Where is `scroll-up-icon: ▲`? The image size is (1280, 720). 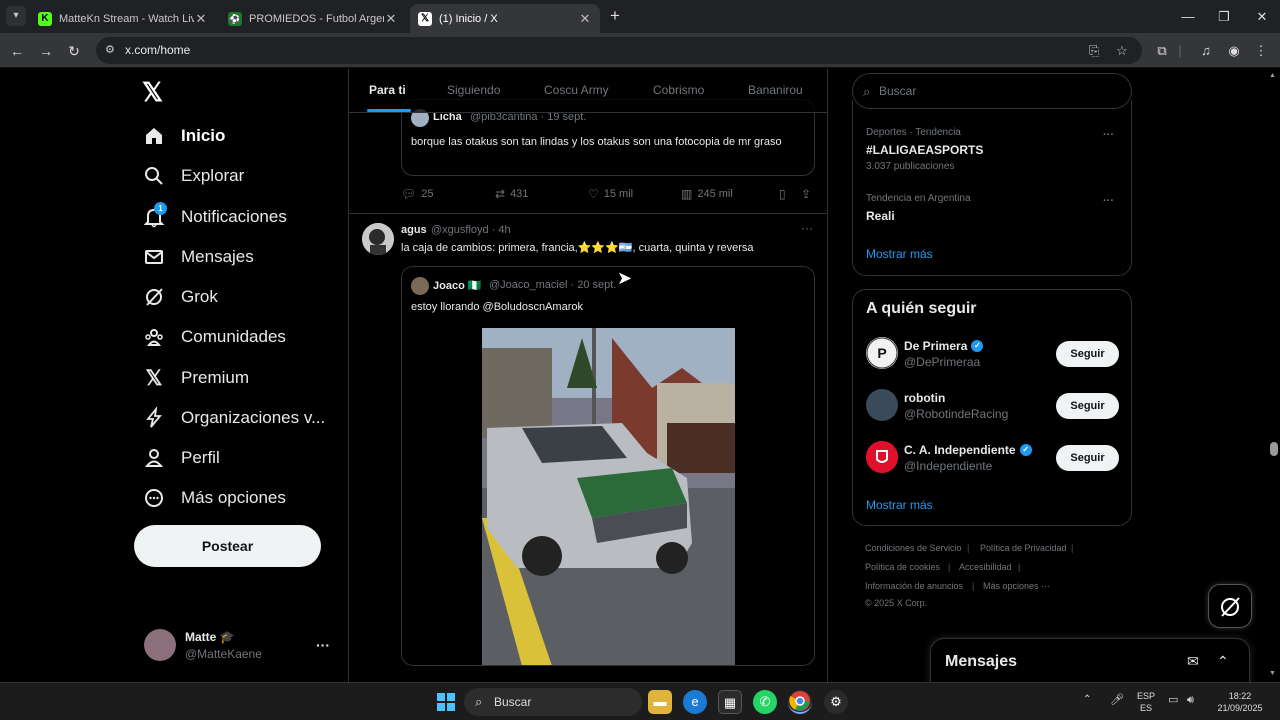
scroll-up-icon: ▲ is located at coordinates (1272, 75).